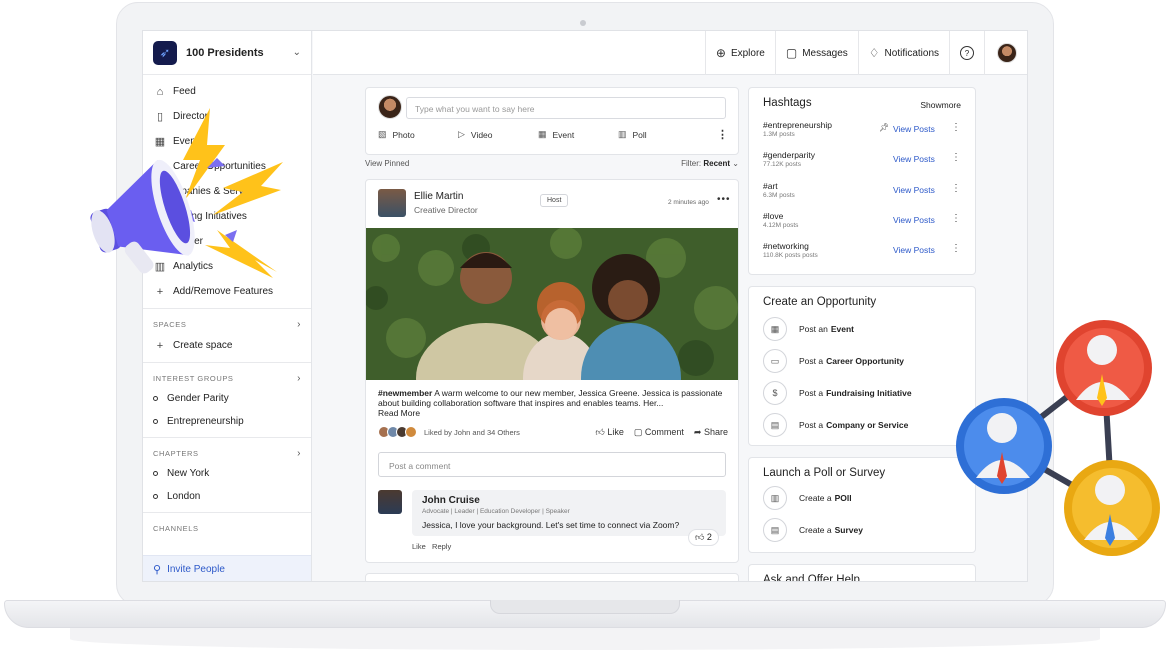 This screenshot has height=652, width=1170. What do you see at coordinates (1058, 438) in the screenshot?
I see `network-nodes-illustration` at bounding box center [1058, 438].